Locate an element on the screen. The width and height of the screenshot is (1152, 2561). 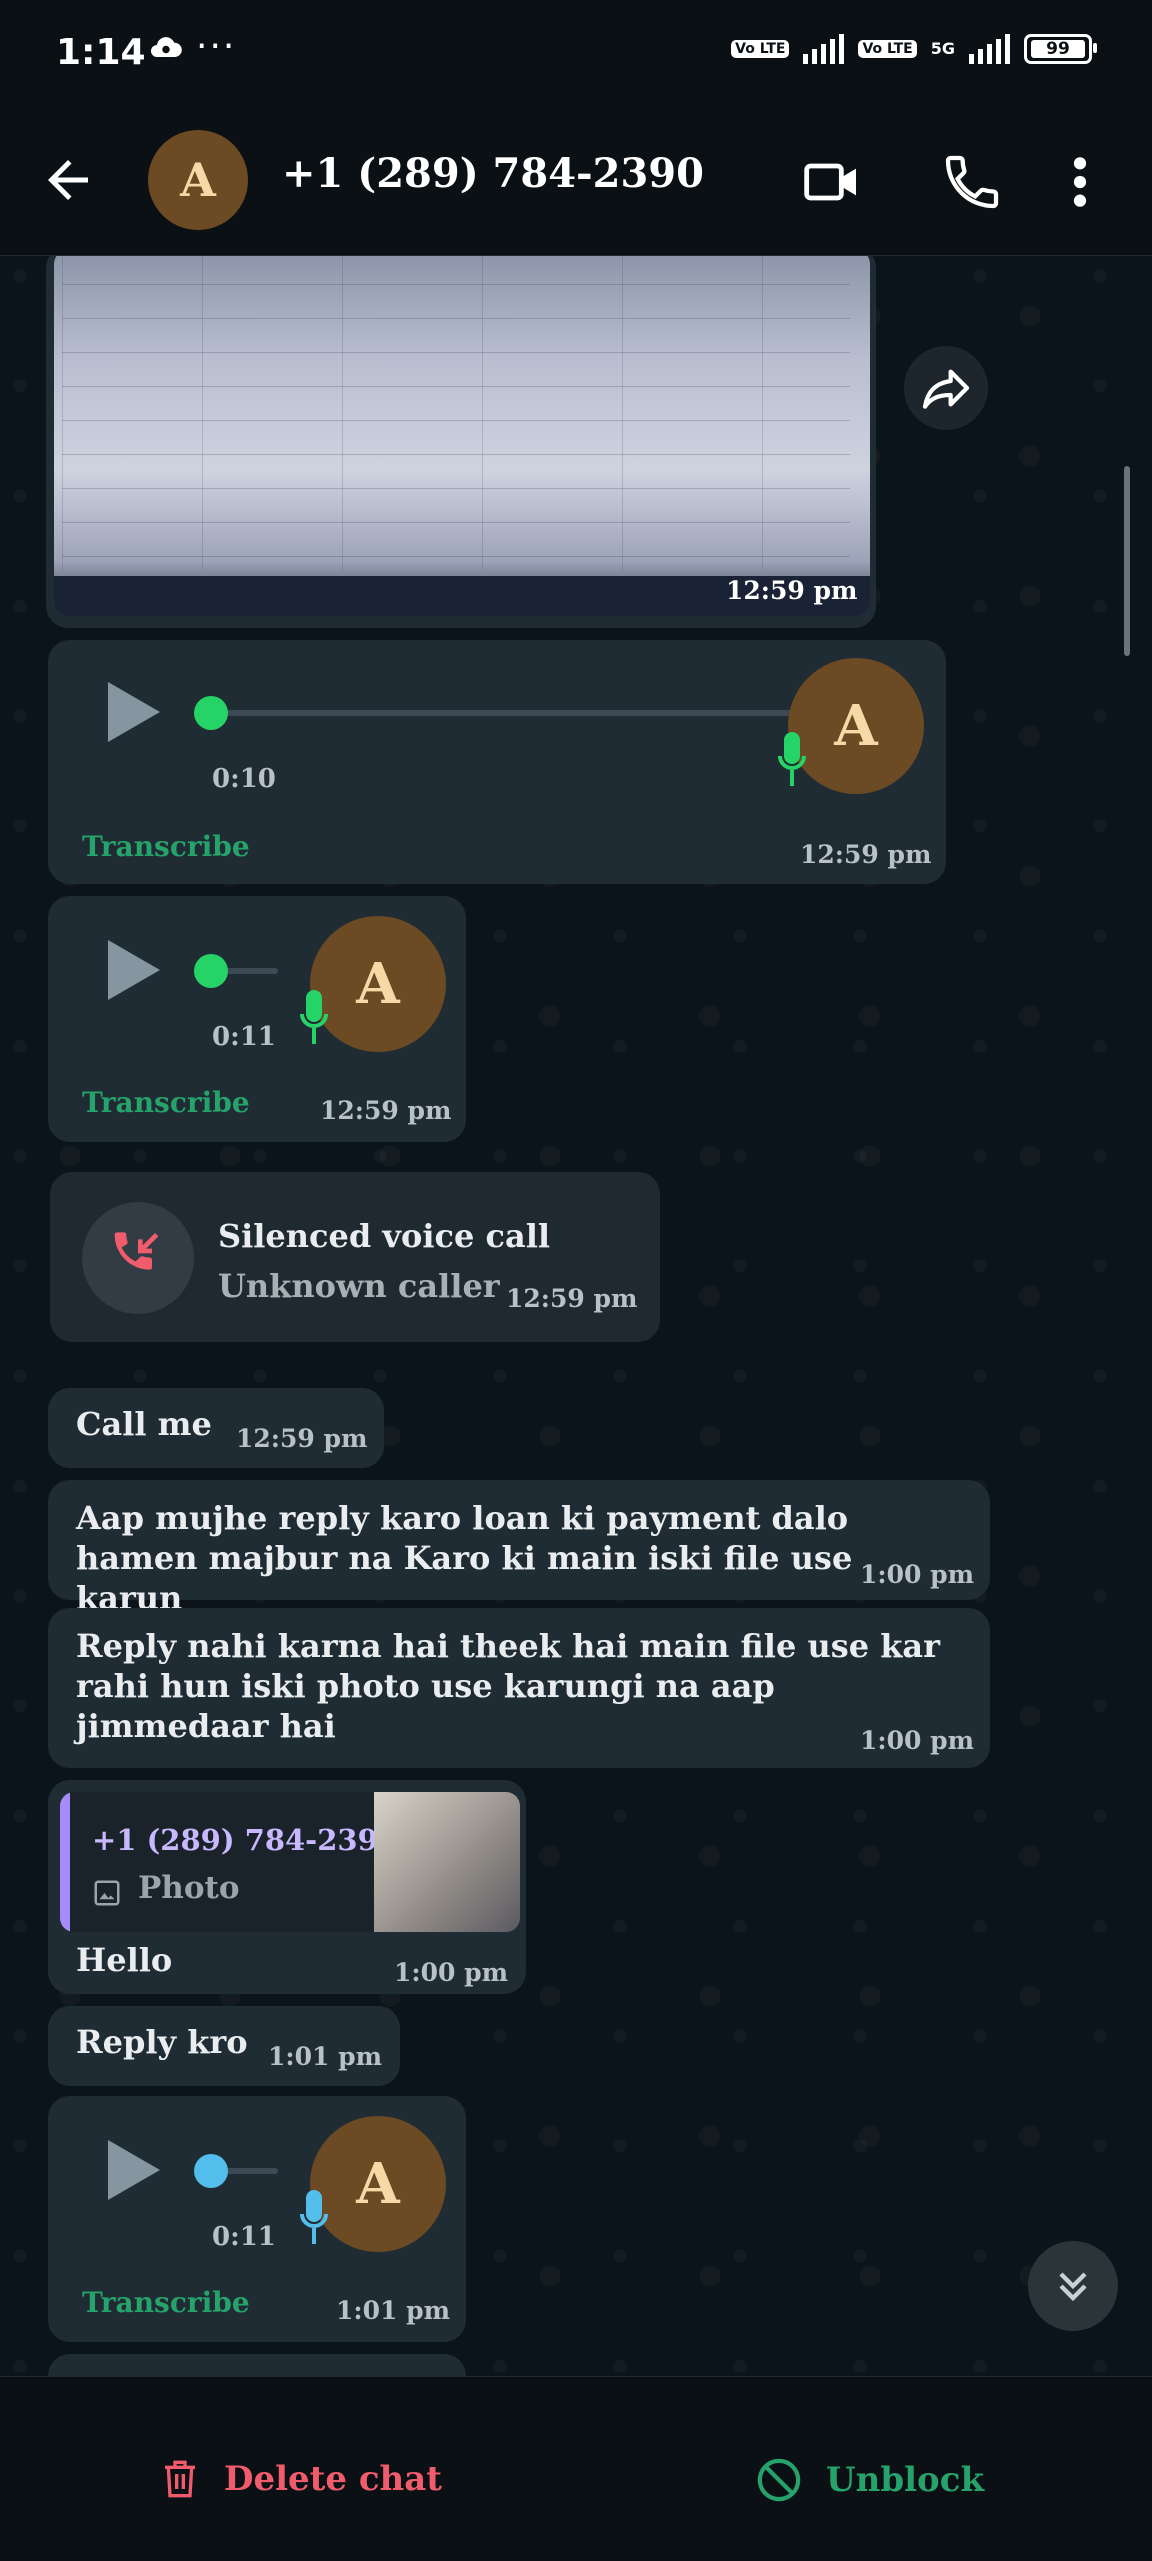
call-subtitle: Unknown caller is located at coordinates (359, 1286).